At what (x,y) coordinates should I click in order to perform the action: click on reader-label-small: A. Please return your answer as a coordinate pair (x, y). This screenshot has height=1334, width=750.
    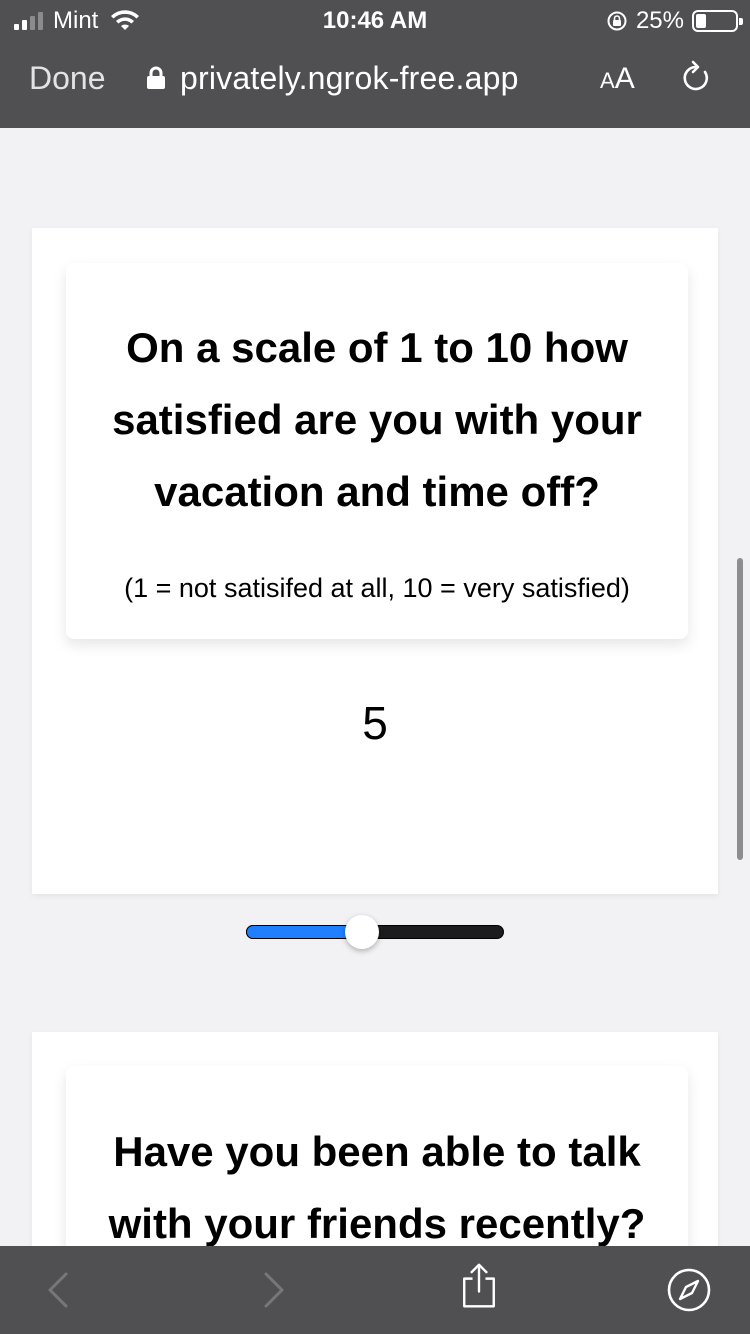
    Looking at the image, I should click on (607, 80).